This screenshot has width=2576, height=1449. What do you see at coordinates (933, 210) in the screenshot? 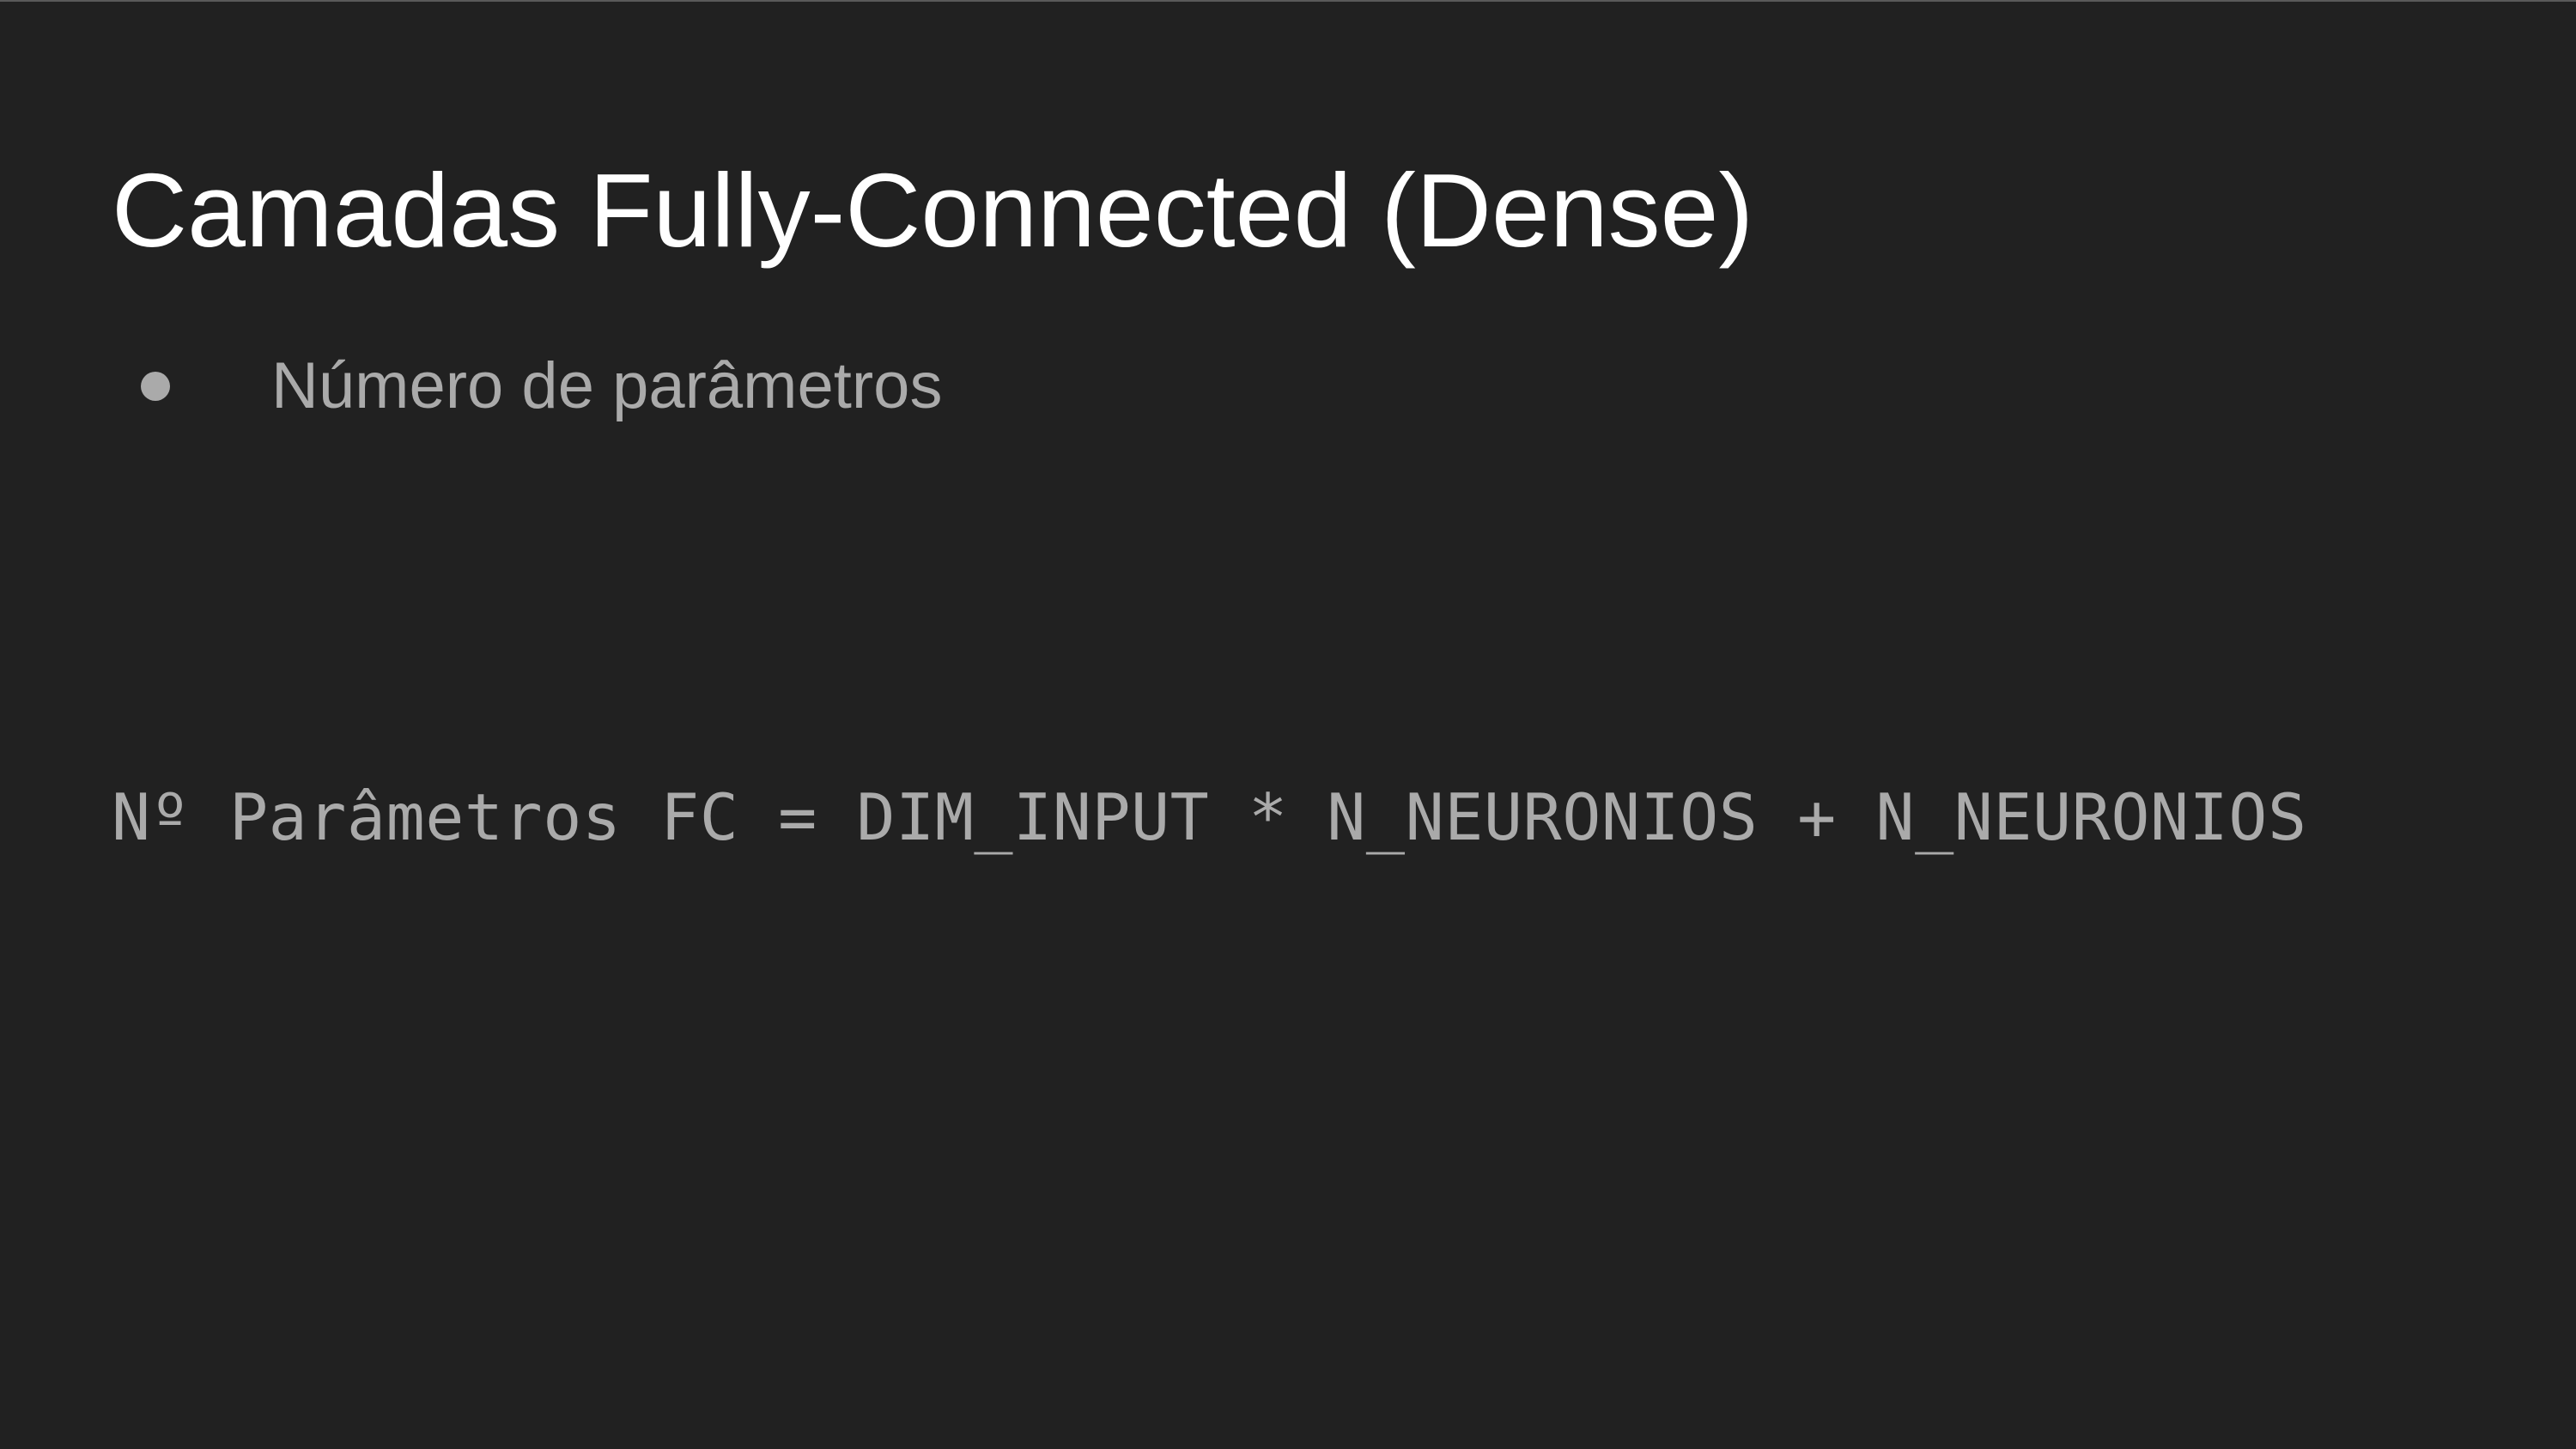
I see `slide-title: Camadas Fully-Connected (Dense)` at bounding box center [933, 210].